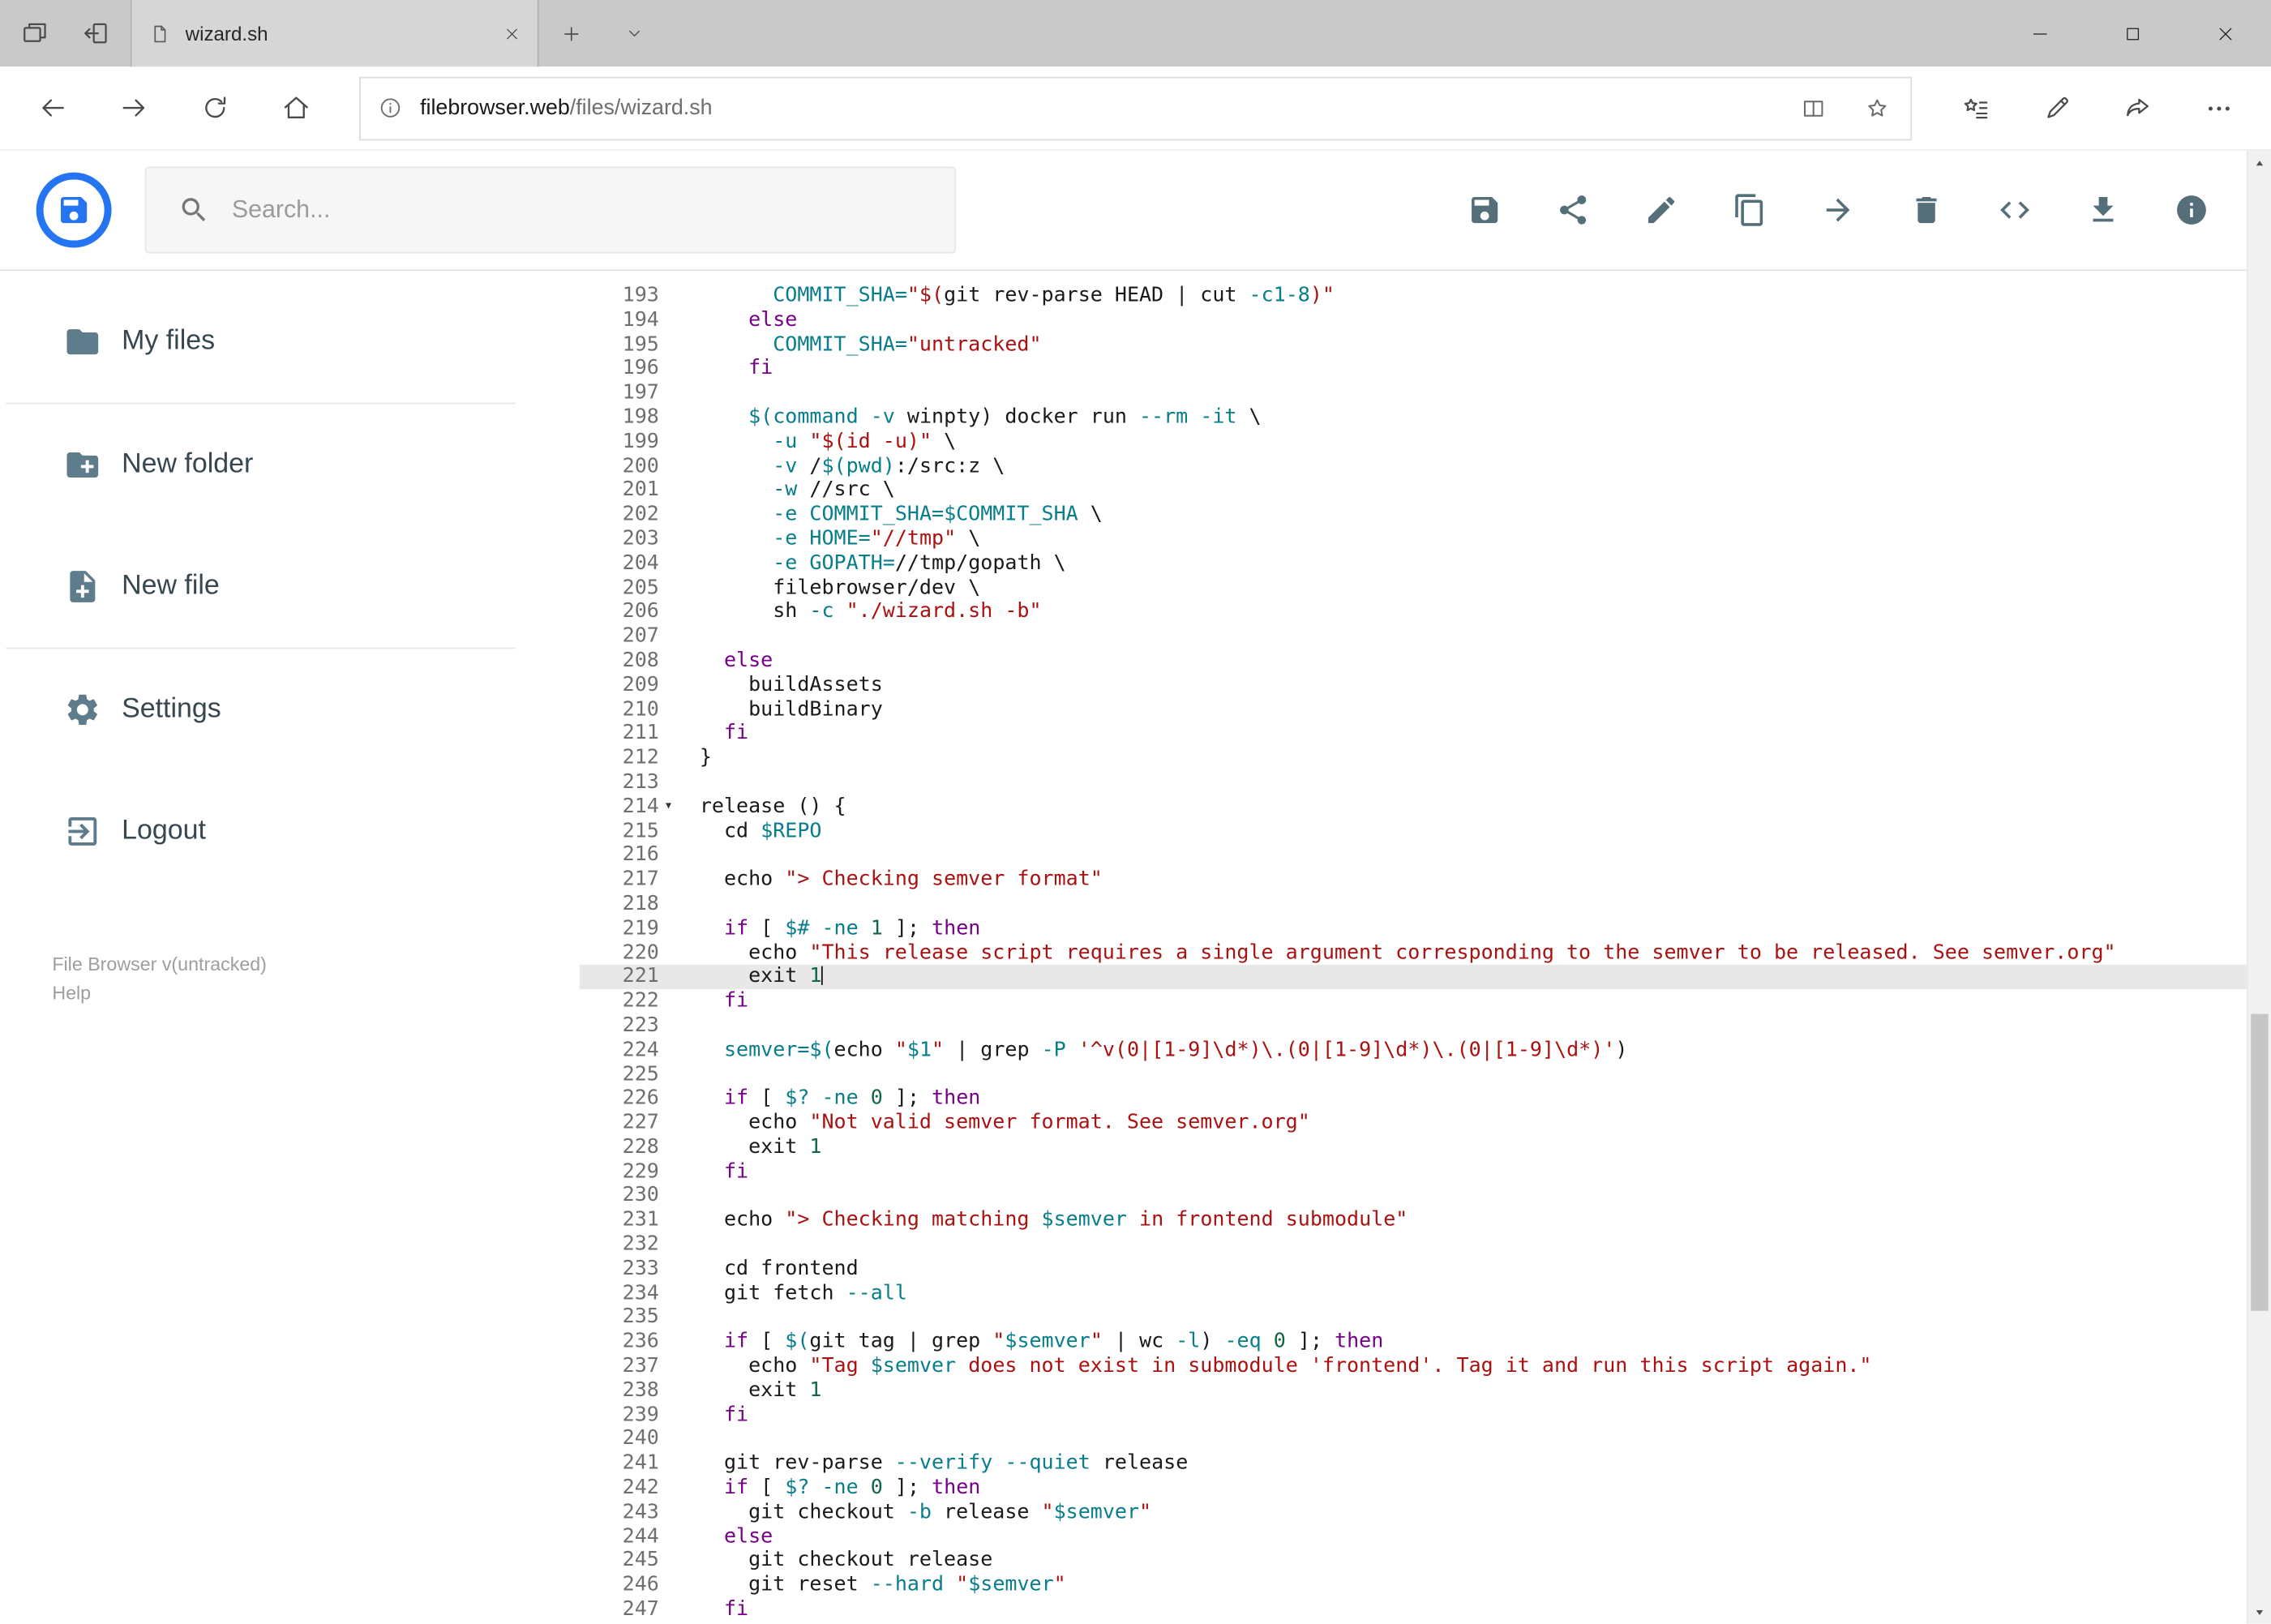  Describe the element at coordinates (2138, 108) in the screenshot. I see `share-page-icon` at that location.